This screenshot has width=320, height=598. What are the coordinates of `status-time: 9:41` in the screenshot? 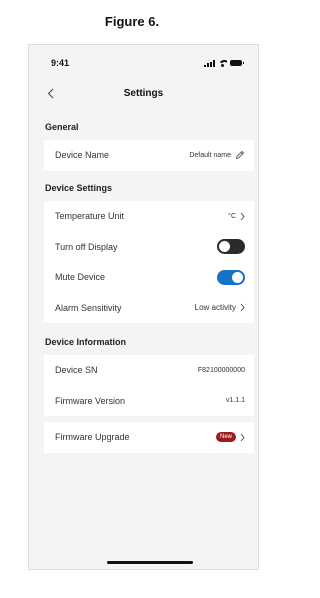 It's located at (60, 63).